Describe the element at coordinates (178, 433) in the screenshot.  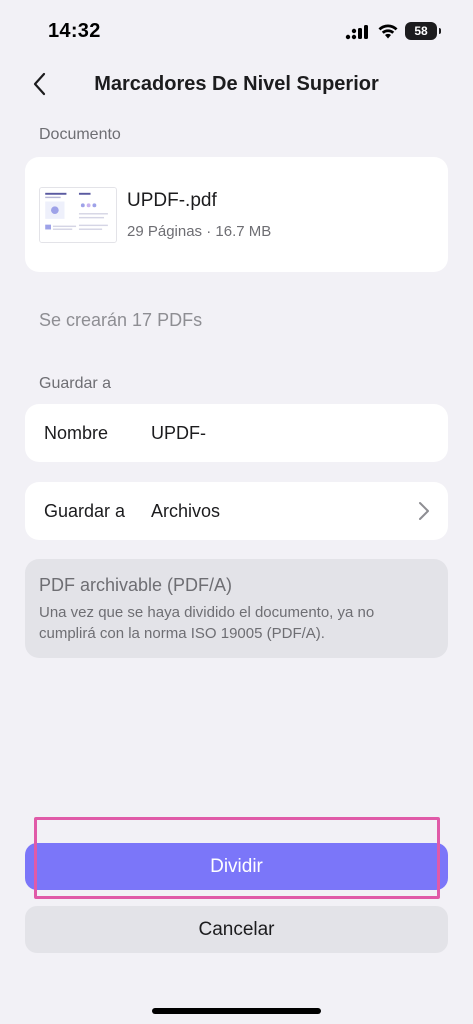
I see `name-input: UPDF-` at that location.